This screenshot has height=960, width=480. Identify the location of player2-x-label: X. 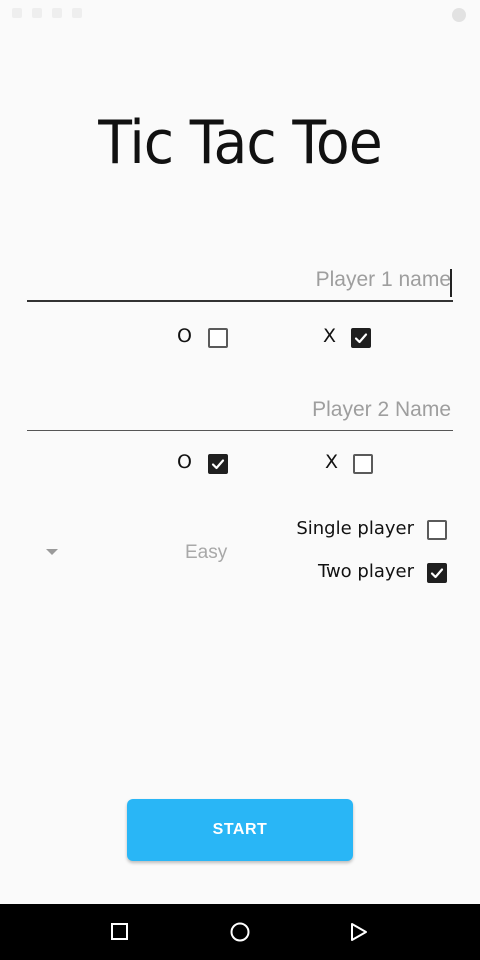
(332, 462).